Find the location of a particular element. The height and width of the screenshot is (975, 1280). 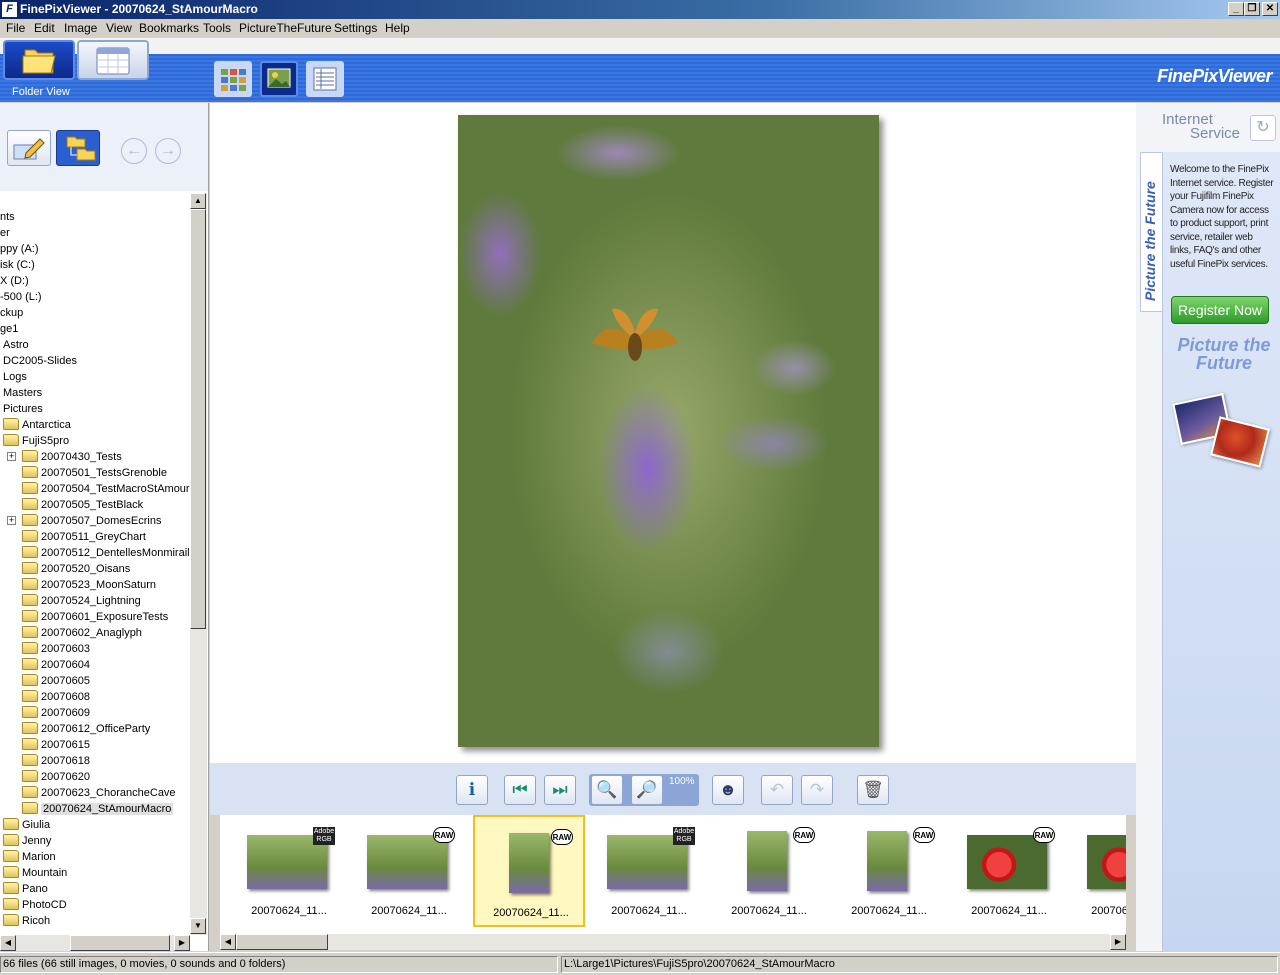

tree-item: +20070507_DomesEcrins is located at coordinates (84, 521).